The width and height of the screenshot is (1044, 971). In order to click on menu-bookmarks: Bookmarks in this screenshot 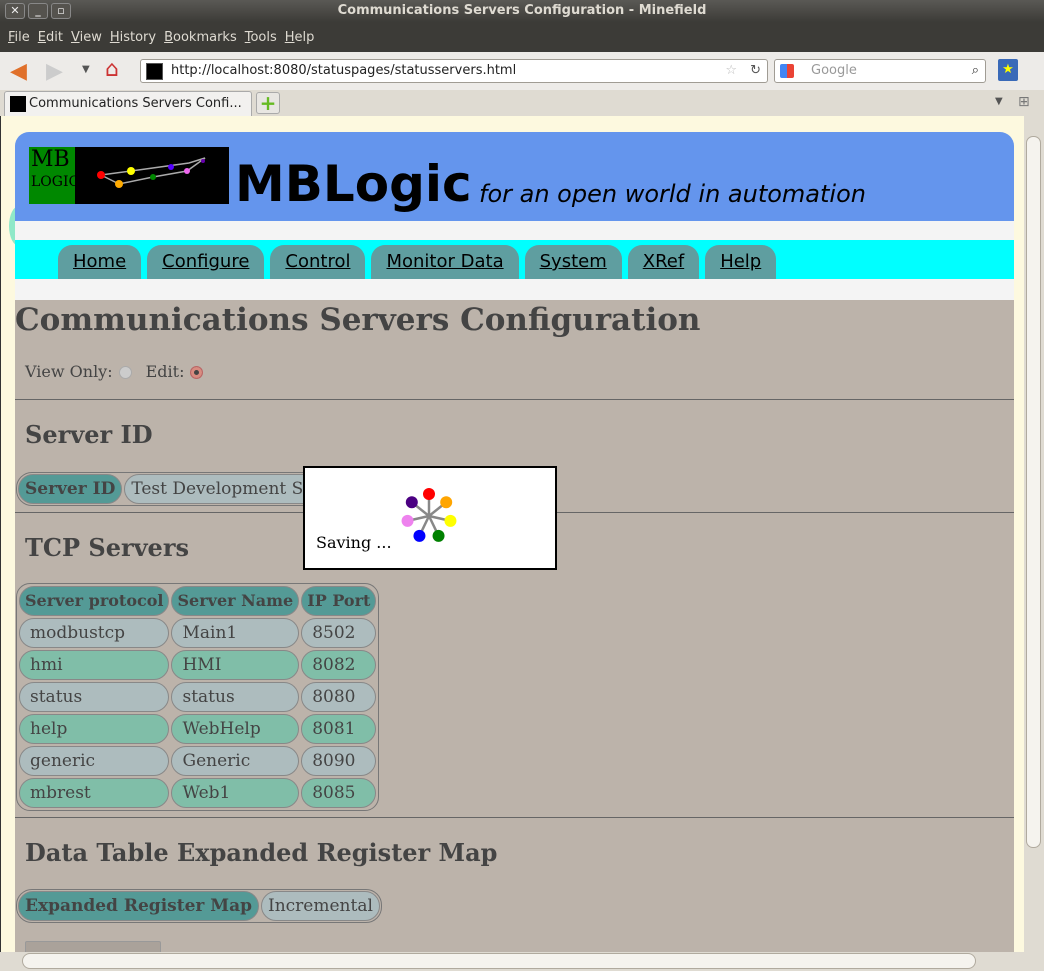, I will do `click(200, 37)`.